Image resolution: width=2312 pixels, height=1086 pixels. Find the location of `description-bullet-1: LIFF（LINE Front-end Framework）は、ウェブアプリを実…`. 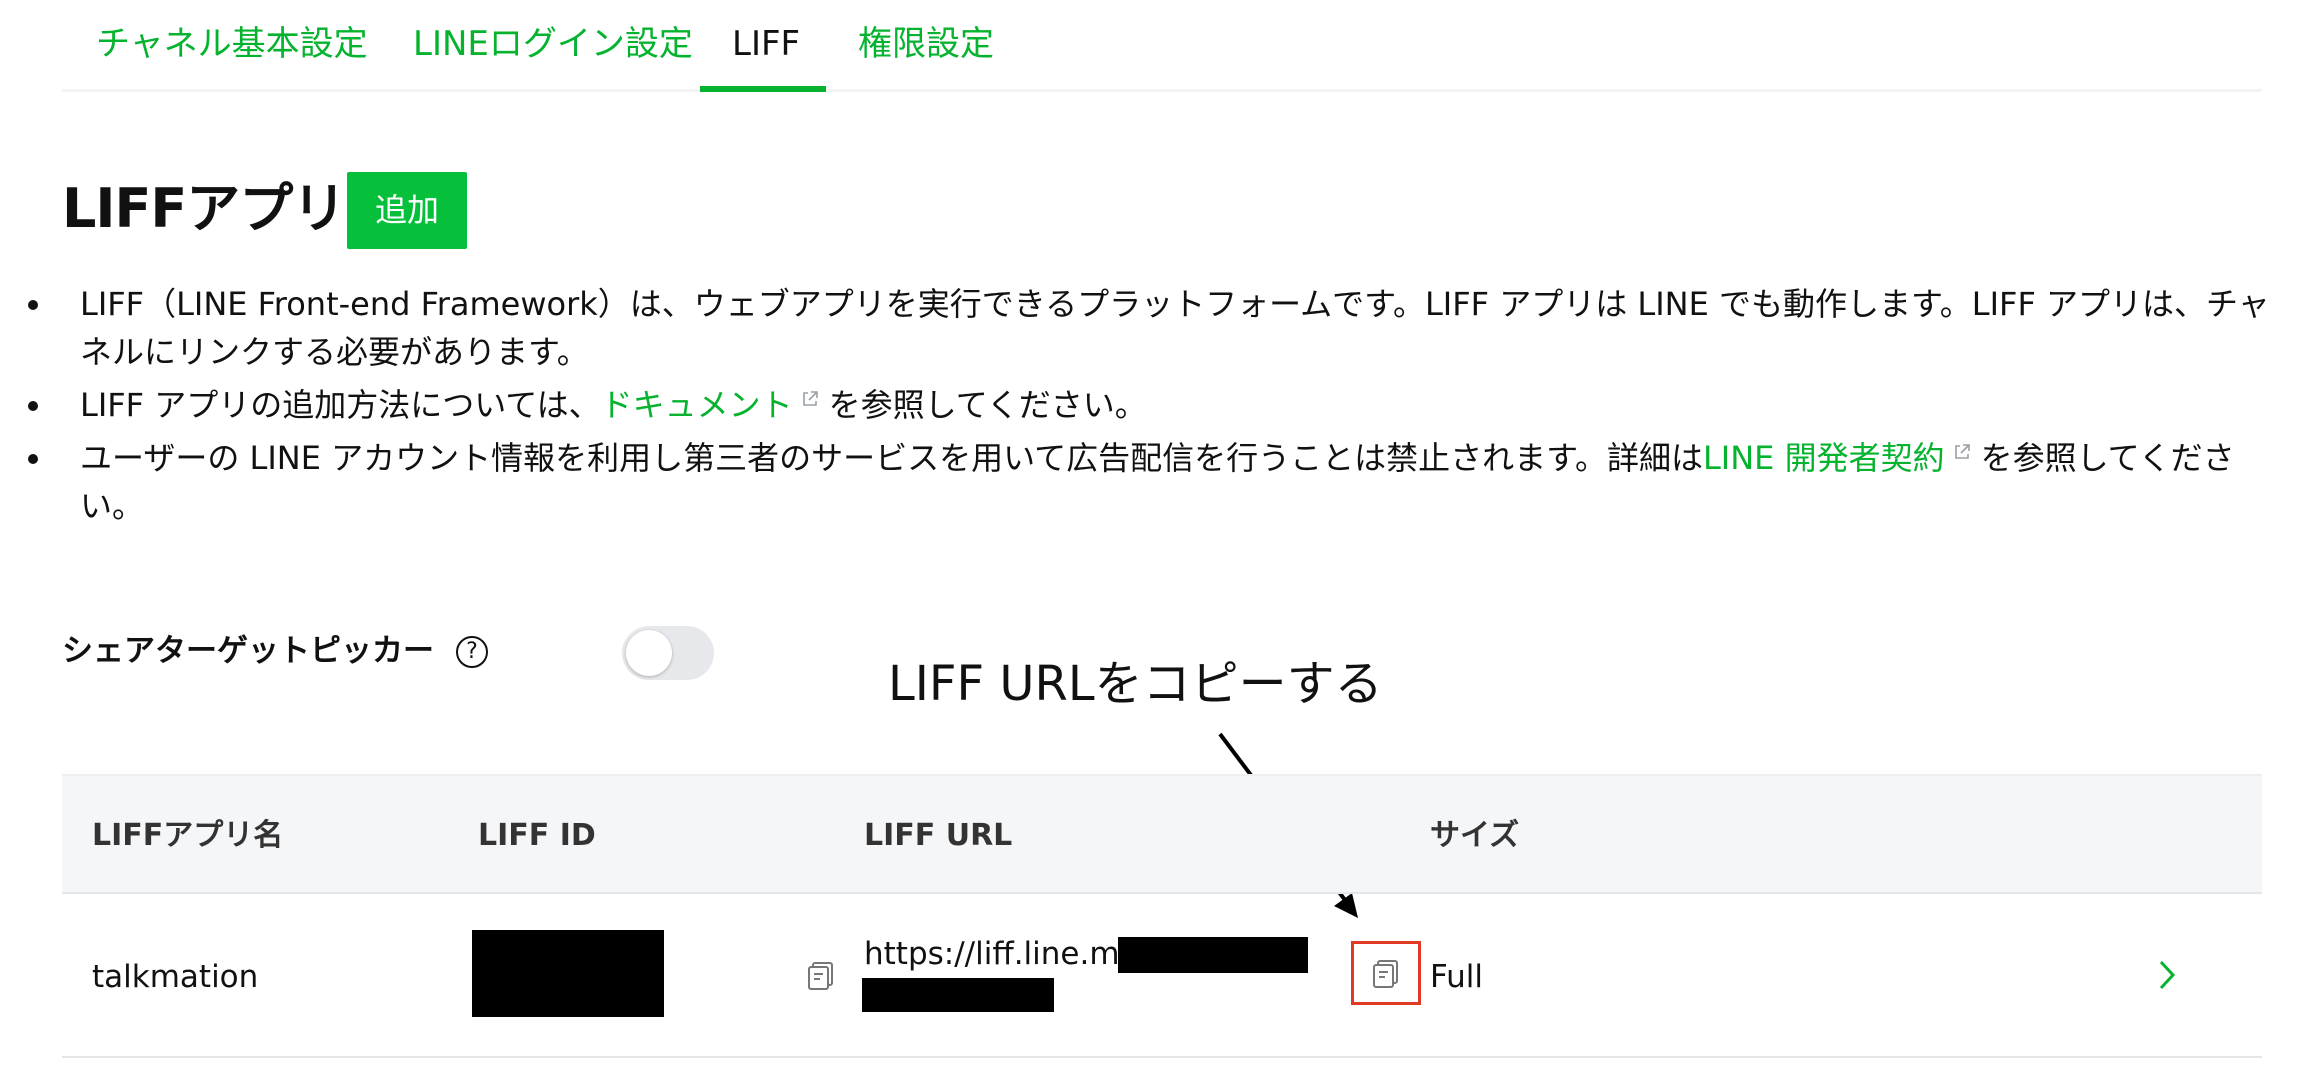

description-bullet-1: LIFF（LINE Front-end Framework）は、ウェブアプリを実… is located at coordinates (1149, 328).